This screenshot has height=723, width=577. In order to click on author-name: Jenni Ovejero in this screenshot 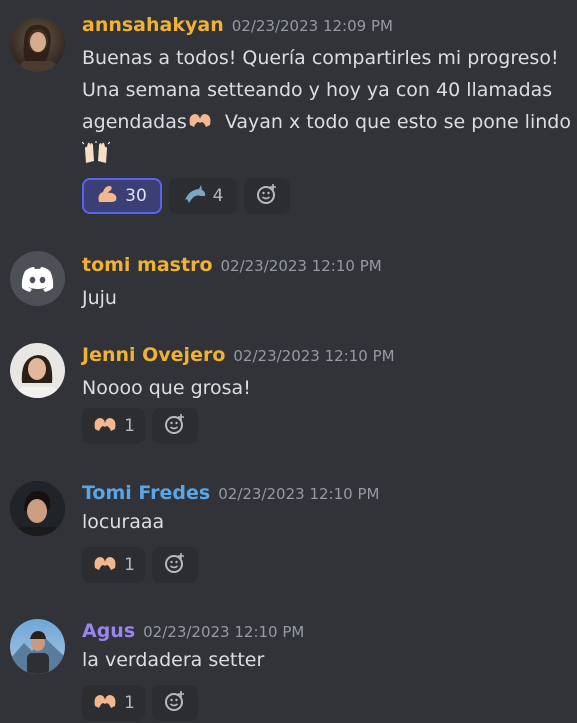, I will do `click(153, 355)`.